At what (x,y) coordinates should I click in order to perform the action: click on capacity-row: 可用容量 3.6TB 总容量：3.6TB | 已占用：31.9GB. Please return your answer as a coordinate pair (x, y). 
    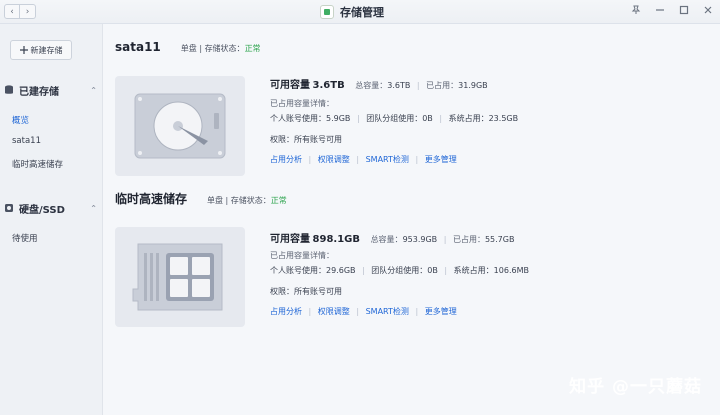
    Looking at the image, I should click on (379, 85).